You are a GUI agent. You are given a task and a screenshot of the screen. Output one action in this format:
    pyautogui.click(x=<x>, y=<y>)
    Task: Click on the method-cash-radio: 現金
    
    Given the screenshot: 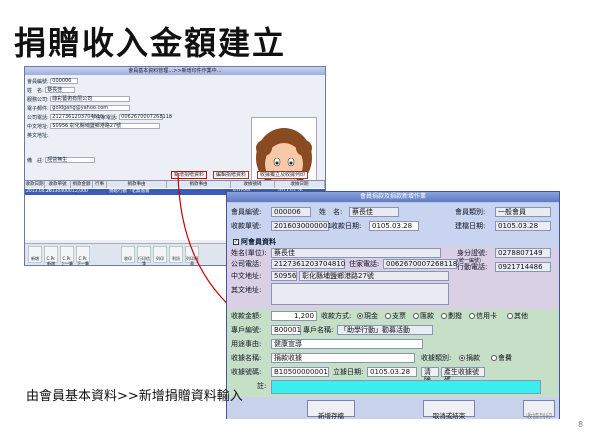 What is the action you would take?
    pyautogui.click(x=366, y=316)
    